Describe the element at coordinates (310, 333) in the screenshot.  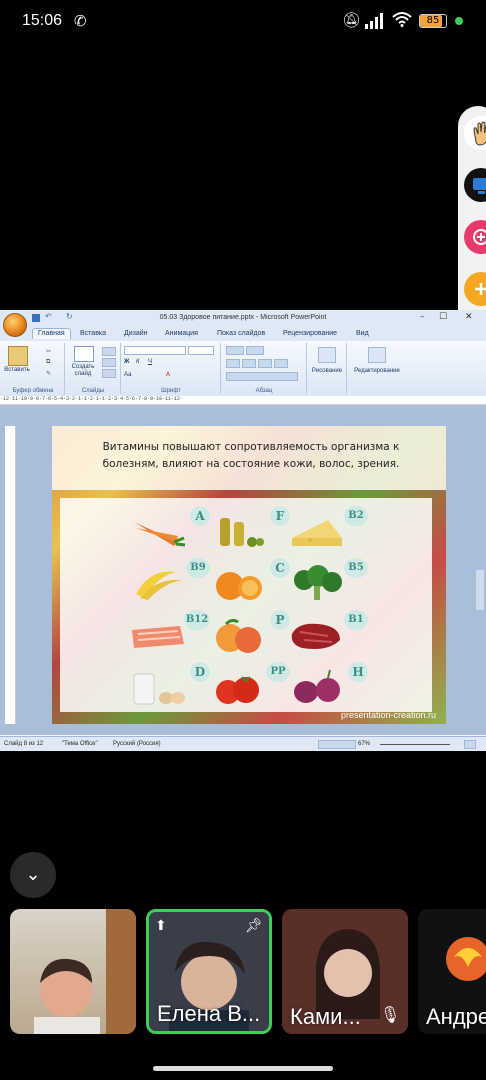
I see `tab-review: Рецензирование` at that location.